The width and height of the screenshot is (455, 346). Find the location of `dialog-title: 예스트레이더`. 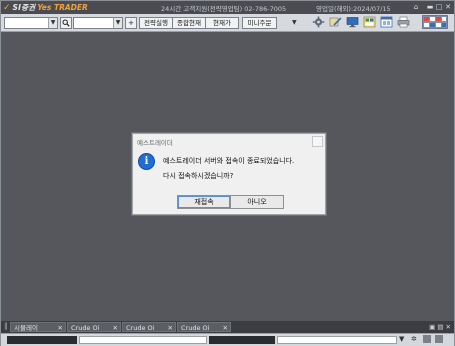

dialog-title: 예스트레이더 is located at coordinates (155, 143).